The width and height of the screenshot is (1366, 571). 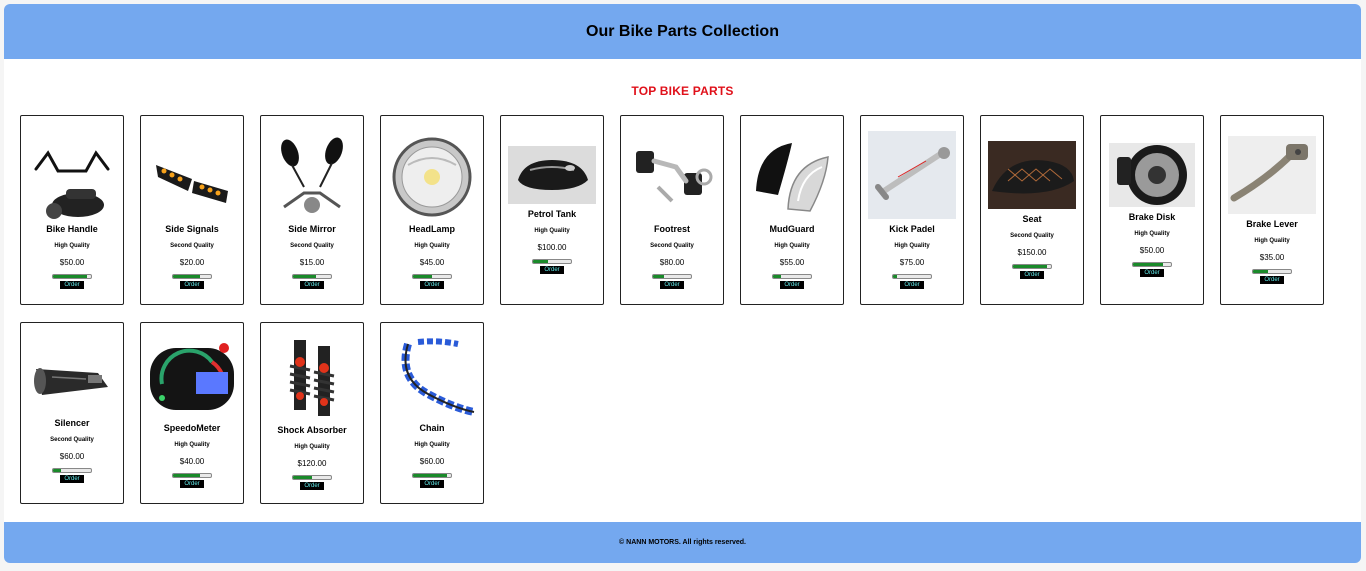 I want to click on product-price: $40.00, so click(x=192, y=461).